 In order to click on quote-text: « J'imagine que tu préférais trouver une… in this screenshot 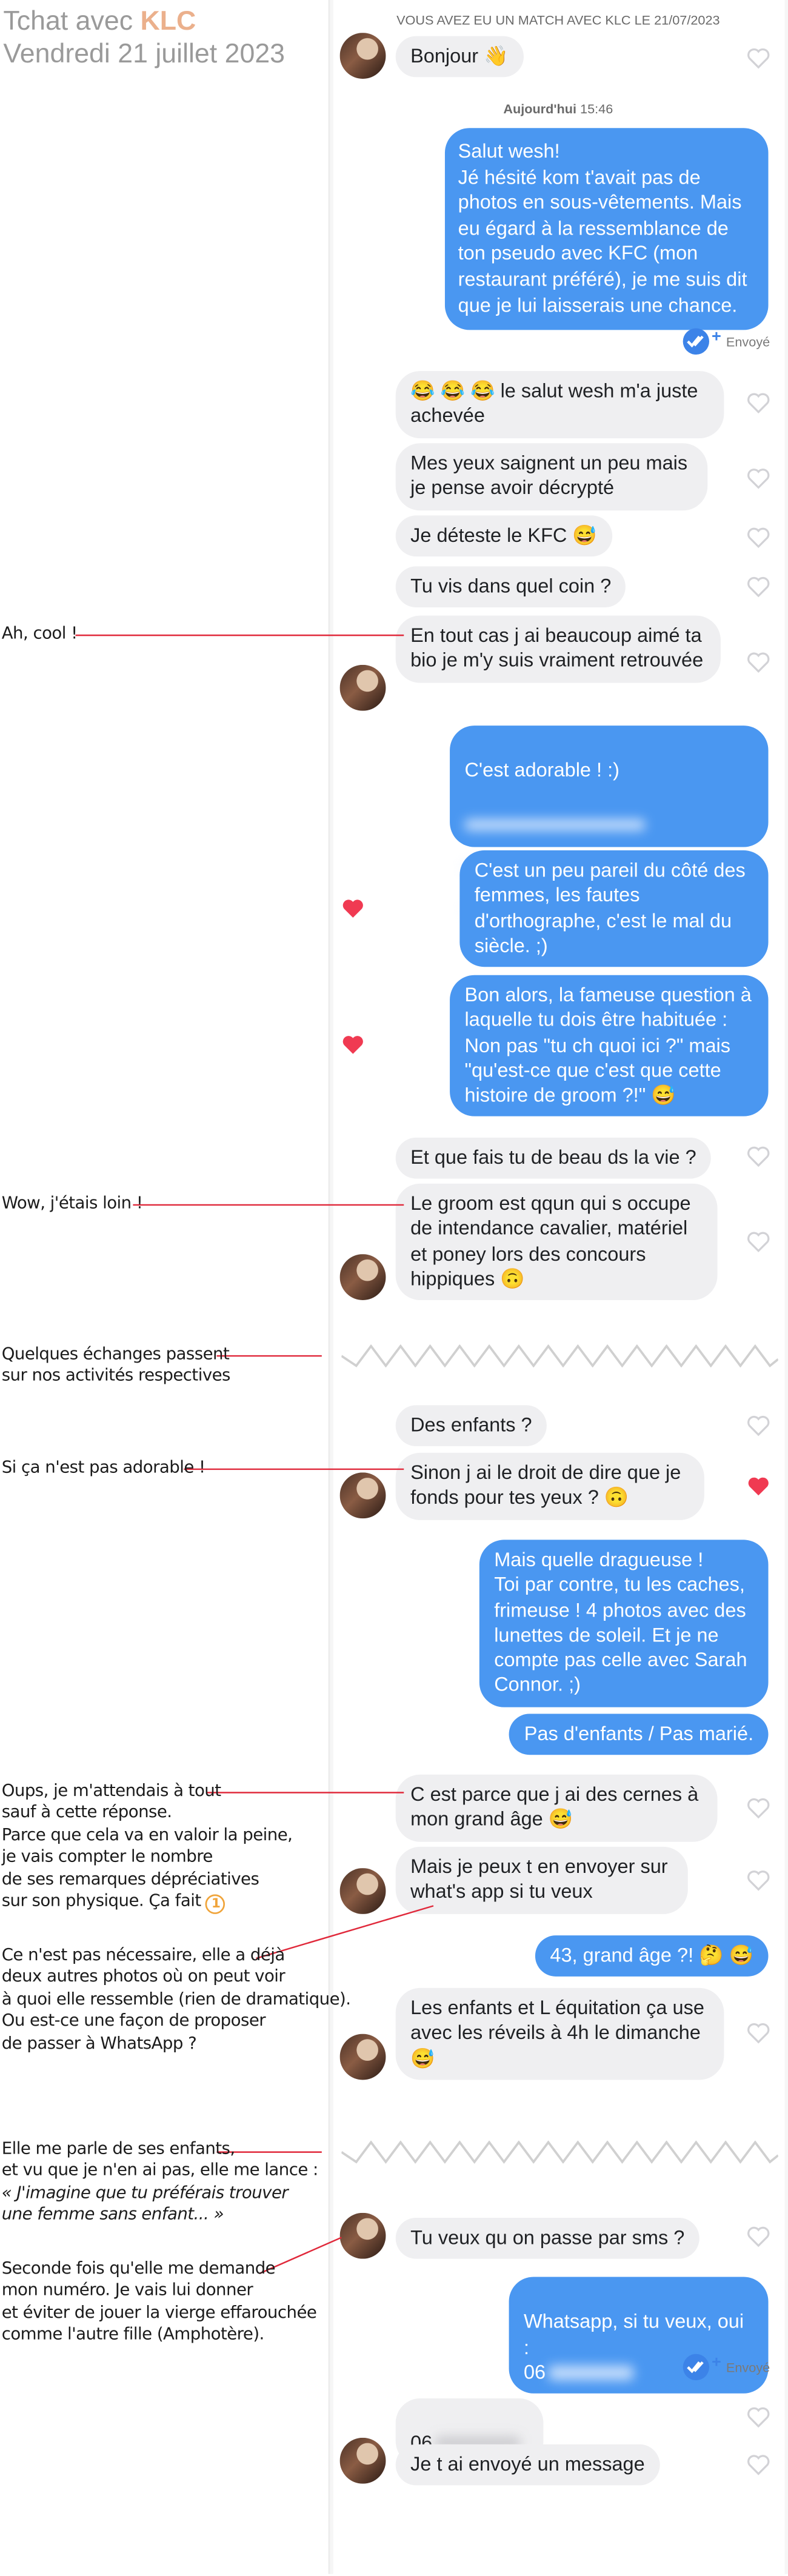, I will do `click(145, 2204)`.